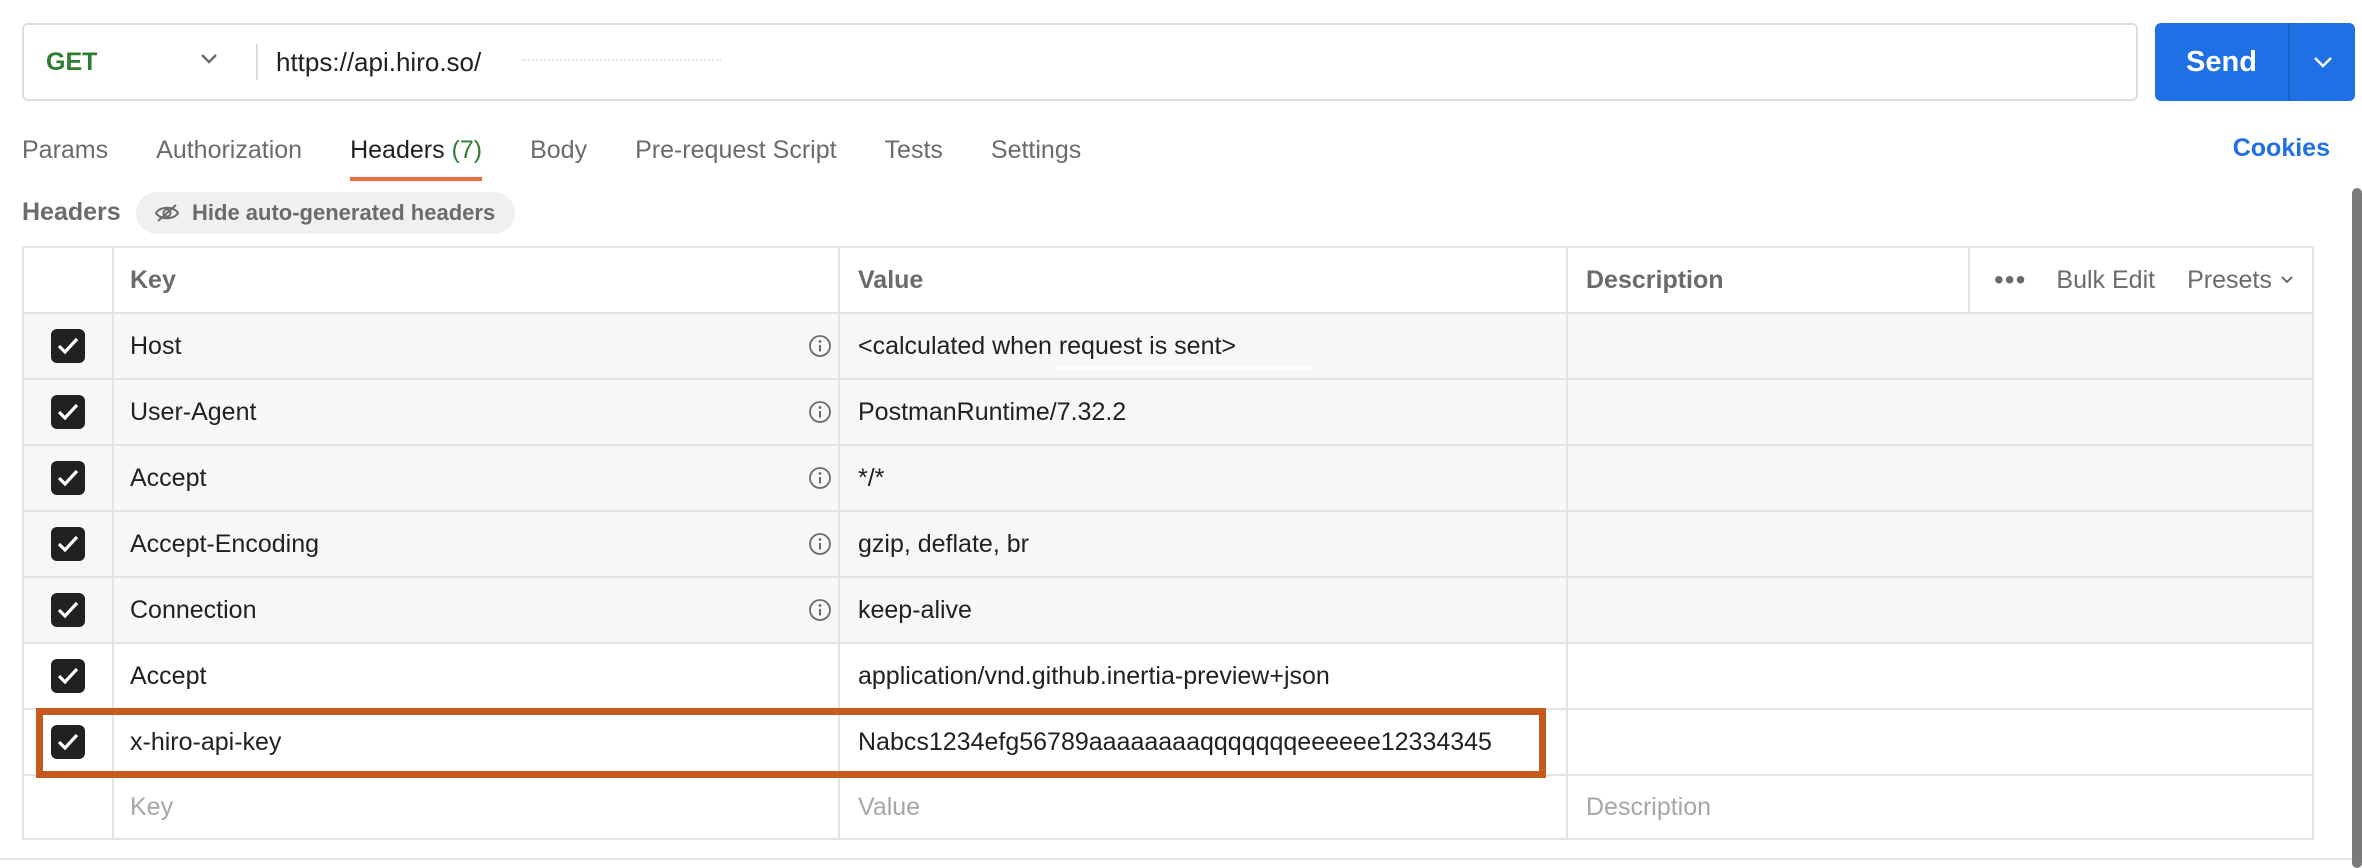 Image resolution: width=2362 pixels, height=868 pixels. Describe the element at coordinates (1176, 859) in the screenshot. I see `panel-divider` at that location.